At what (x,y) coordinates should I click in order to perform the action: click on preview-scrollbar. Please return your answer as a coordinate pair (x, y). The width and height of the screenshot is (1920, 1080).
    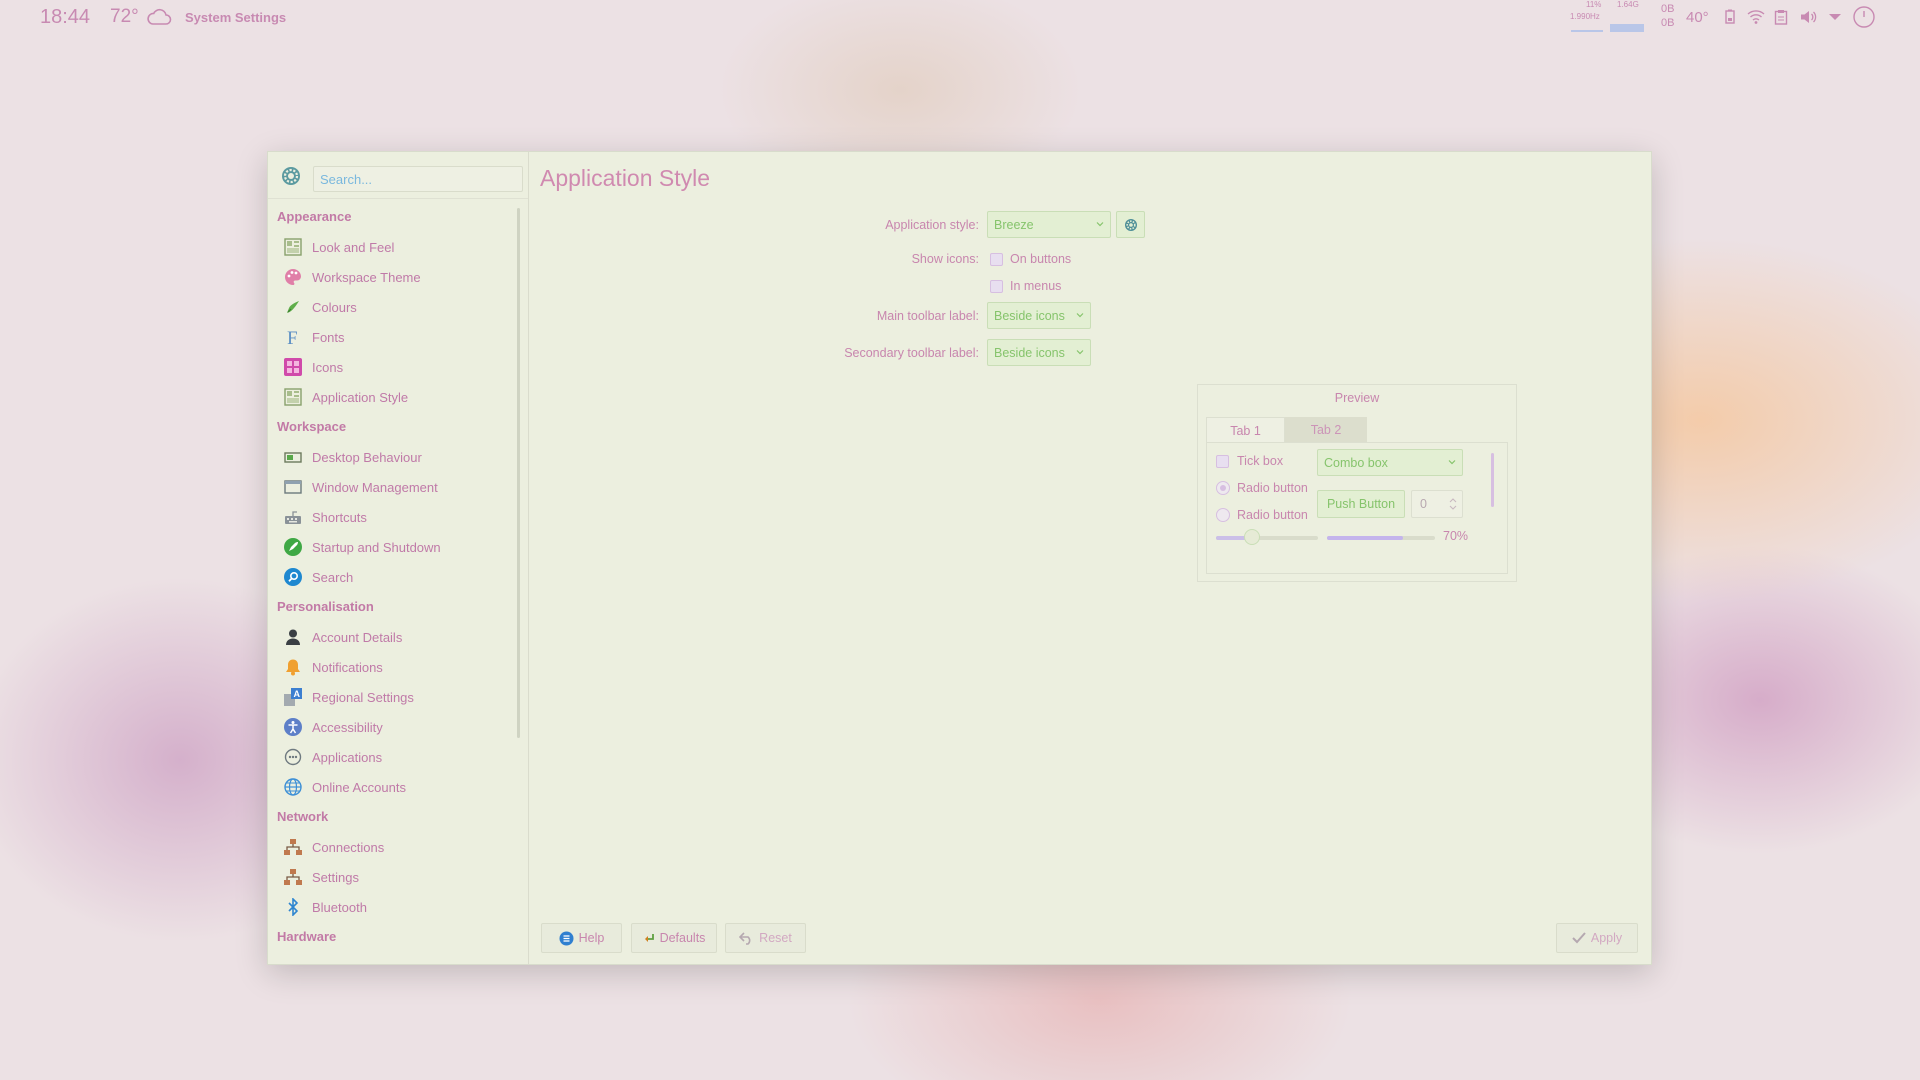
    Looking at the image, I should click on (1492, 480).